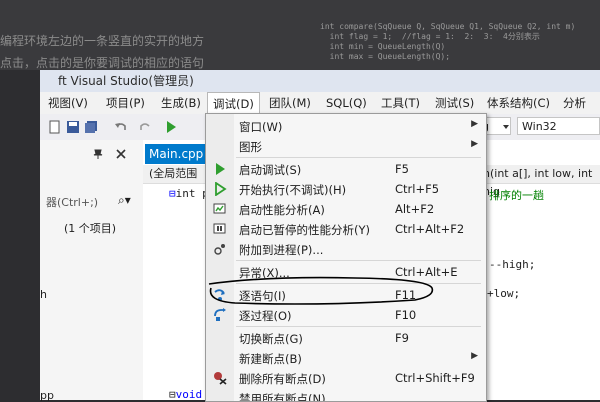 This screenshot has height=402, width=600. I want to click on menu-item-label: 窗口(W), so click(261, 127).